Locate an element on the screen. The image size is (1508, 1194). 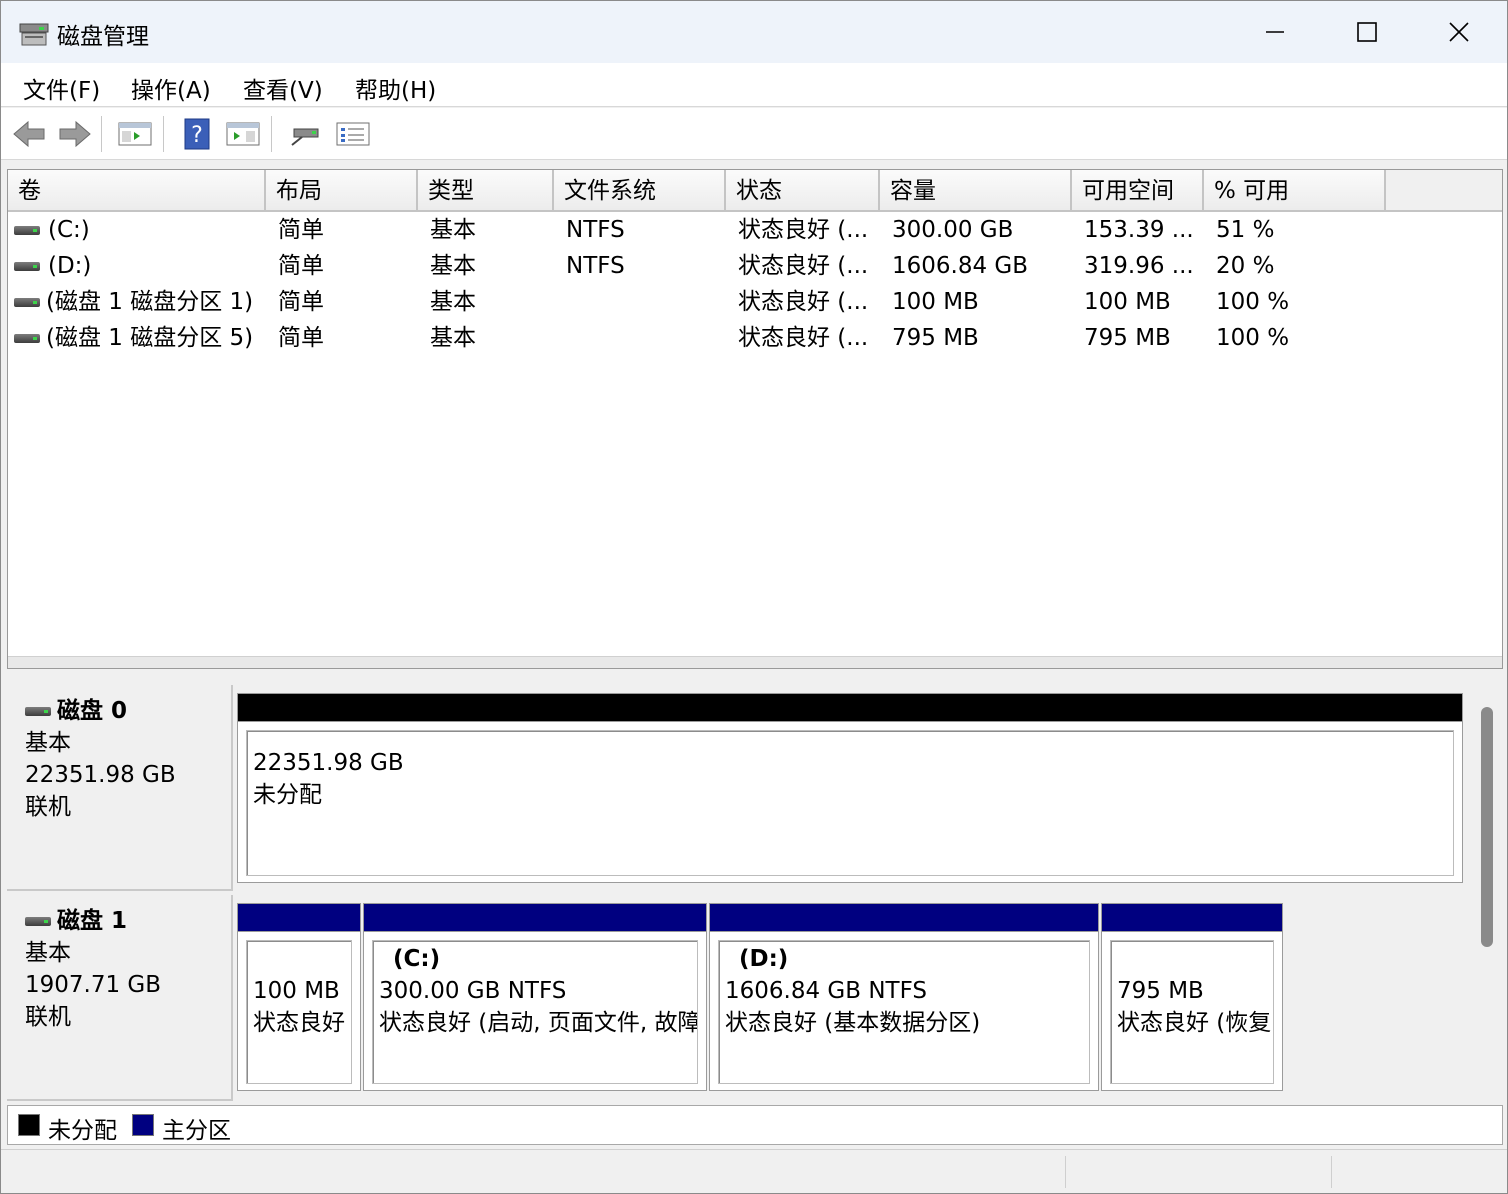
action-pane-button is located at coordinates (243, 134).